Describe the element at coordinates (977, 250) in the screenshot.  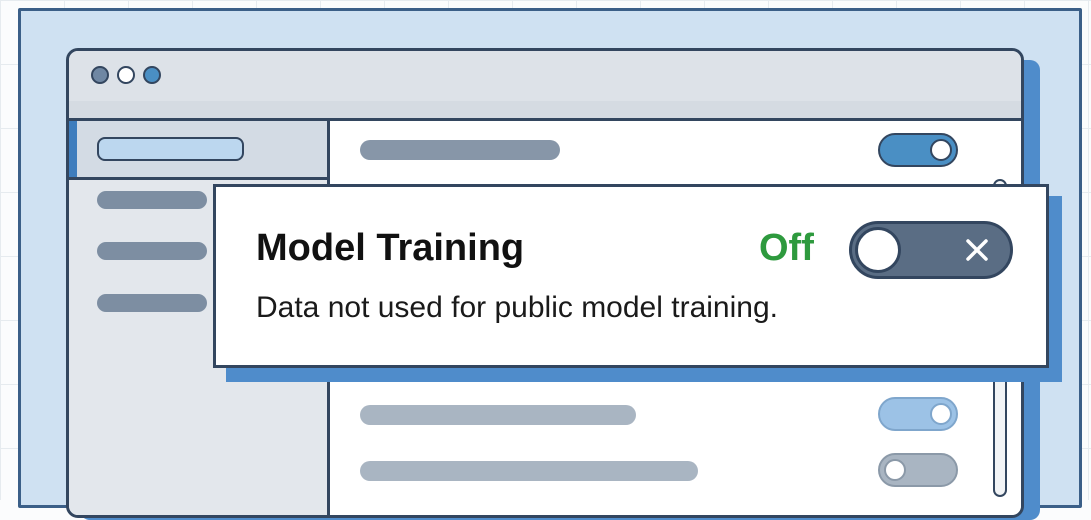
I see `x-icon` at that location.